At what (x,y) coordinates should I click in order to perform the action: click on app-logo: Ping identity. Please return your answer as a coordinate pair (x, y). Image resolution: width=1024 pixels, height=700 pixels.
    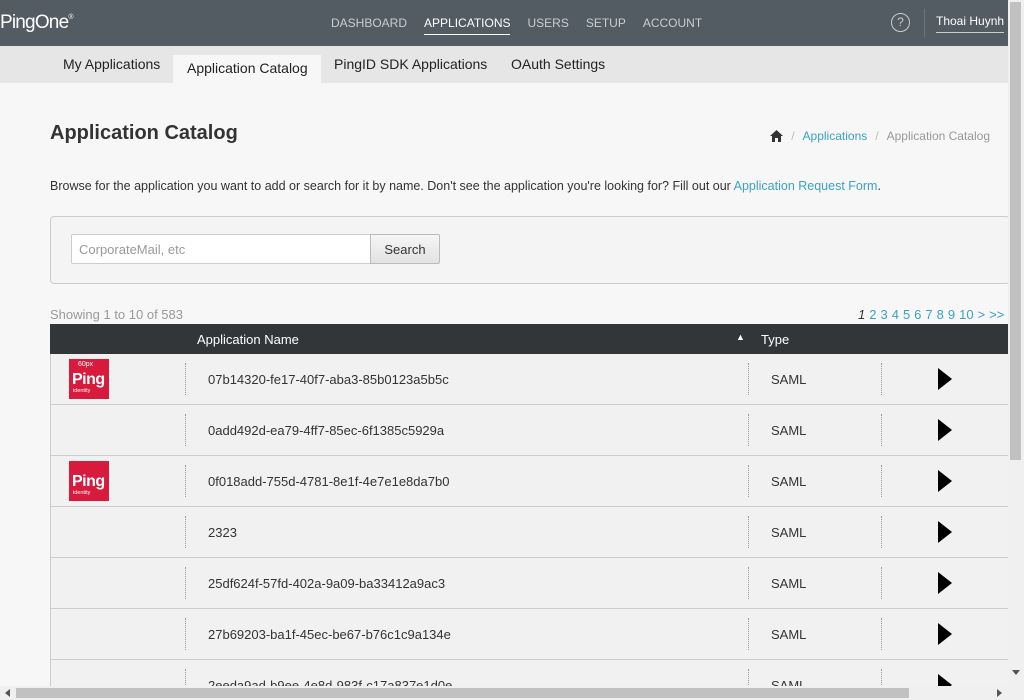
    Looking at the image, I should click on (89, 481).